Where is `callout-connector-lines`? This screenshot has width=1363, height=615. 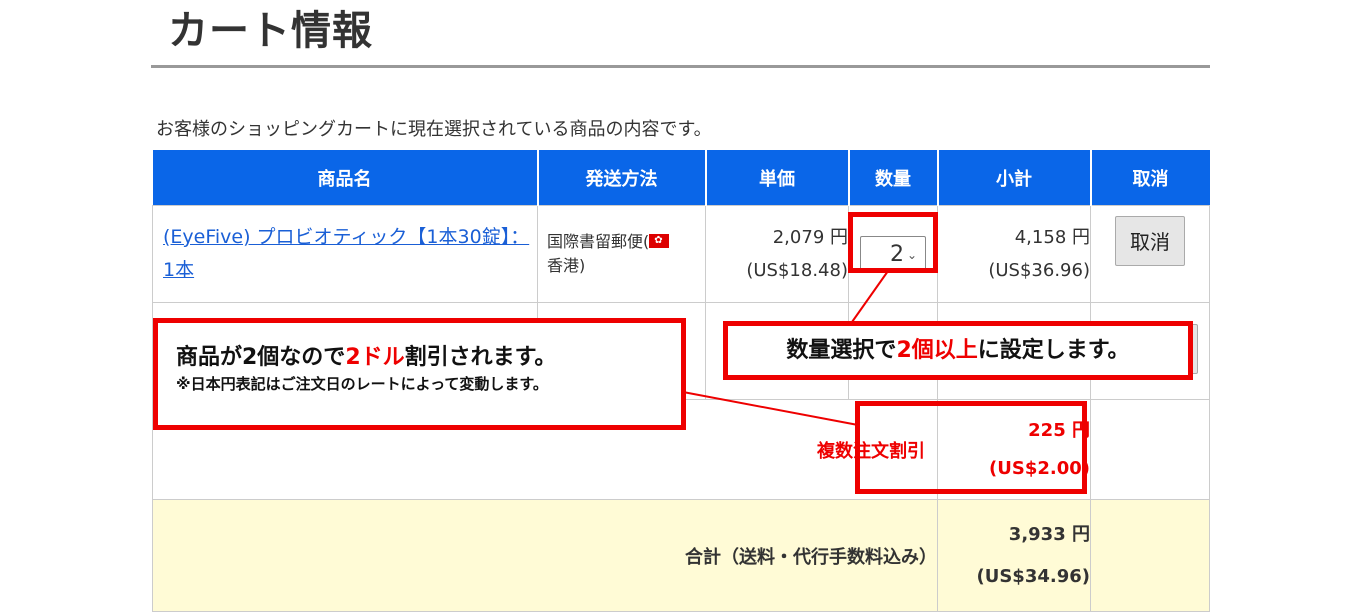
callout-connector-lines is located at coordinates (785, 348).